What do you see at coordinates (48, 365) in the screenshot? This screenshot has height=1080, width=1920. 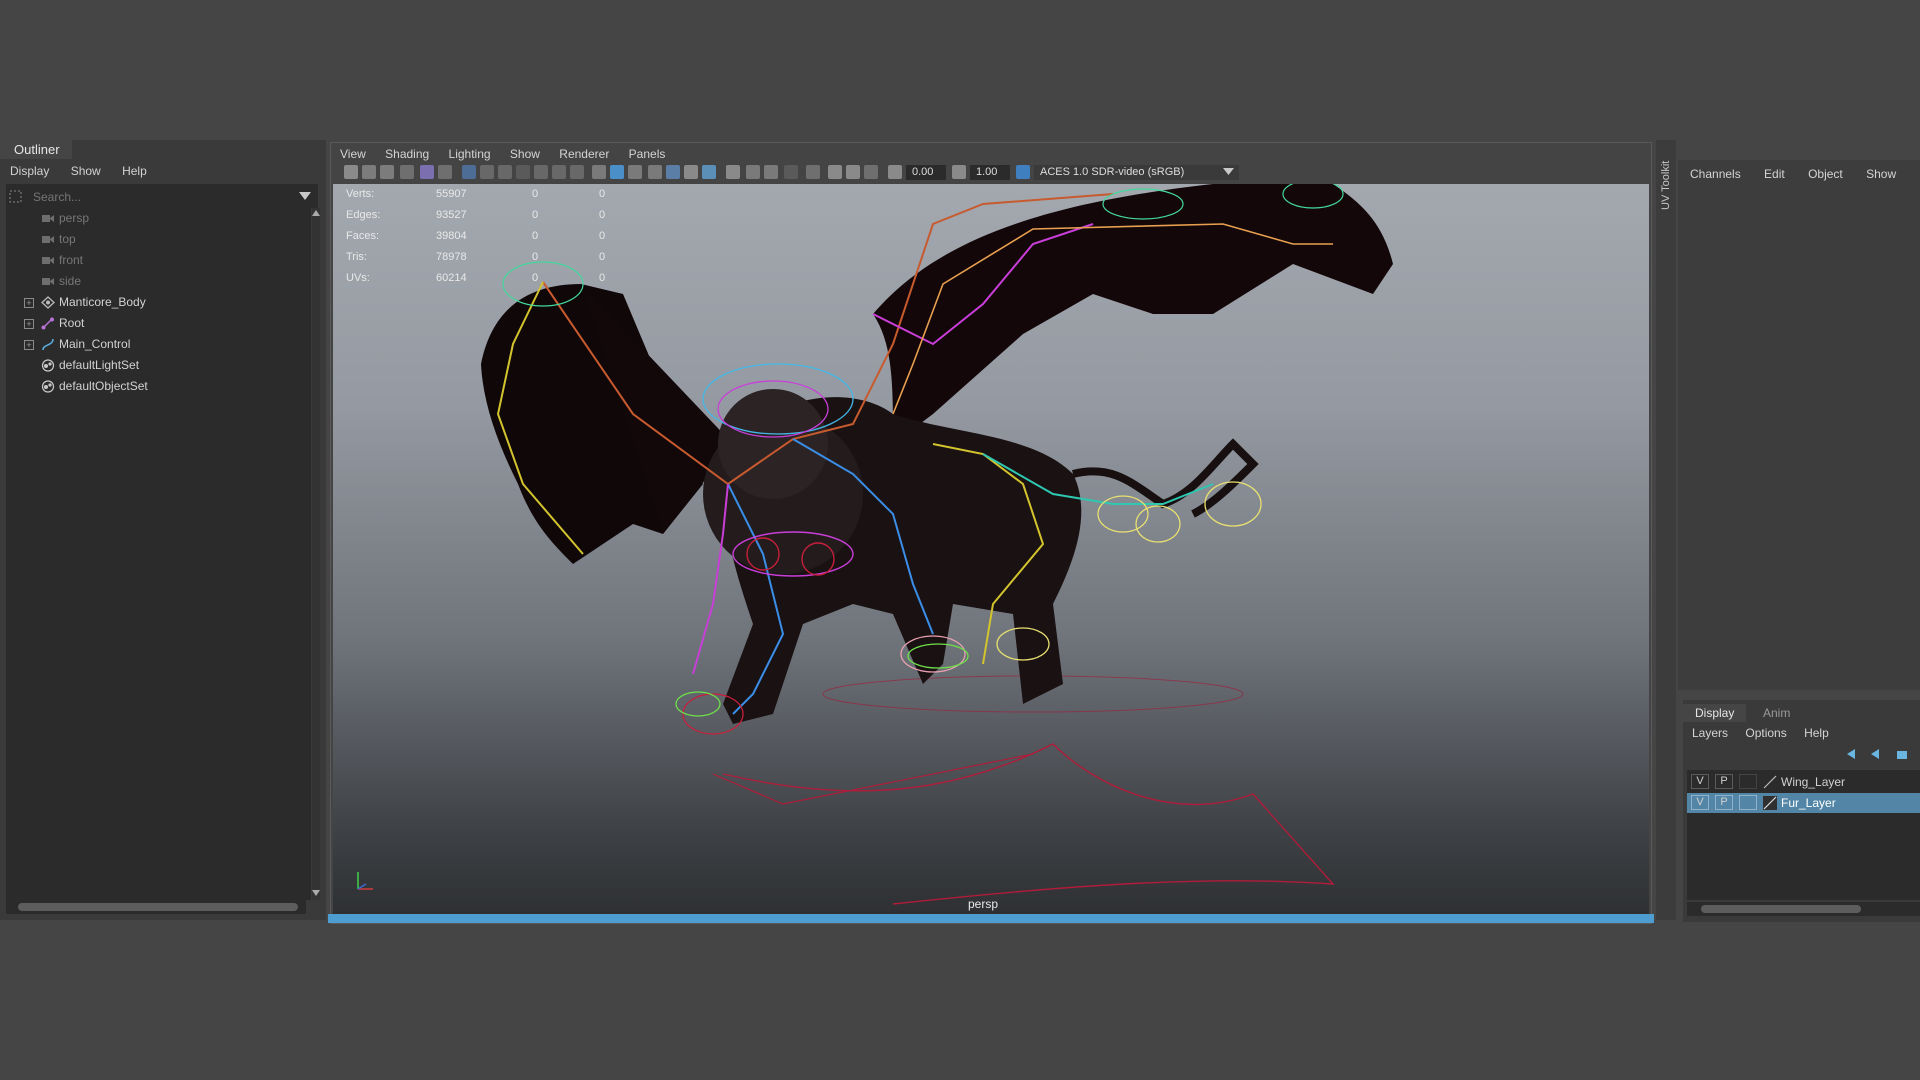 I see `set-icon` at bounding box center [48, 365].